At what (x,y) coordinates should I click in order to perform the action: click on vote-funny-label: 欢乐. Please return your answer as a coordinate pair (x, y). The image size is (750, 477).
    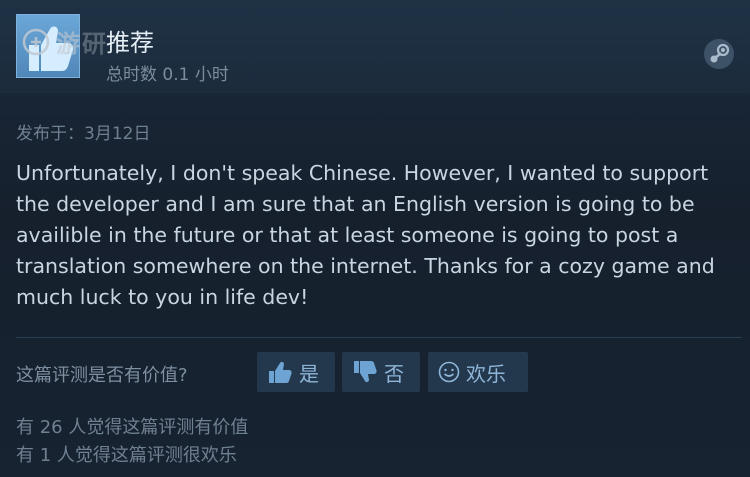
    Looking at the image, I should click on (486, 373).